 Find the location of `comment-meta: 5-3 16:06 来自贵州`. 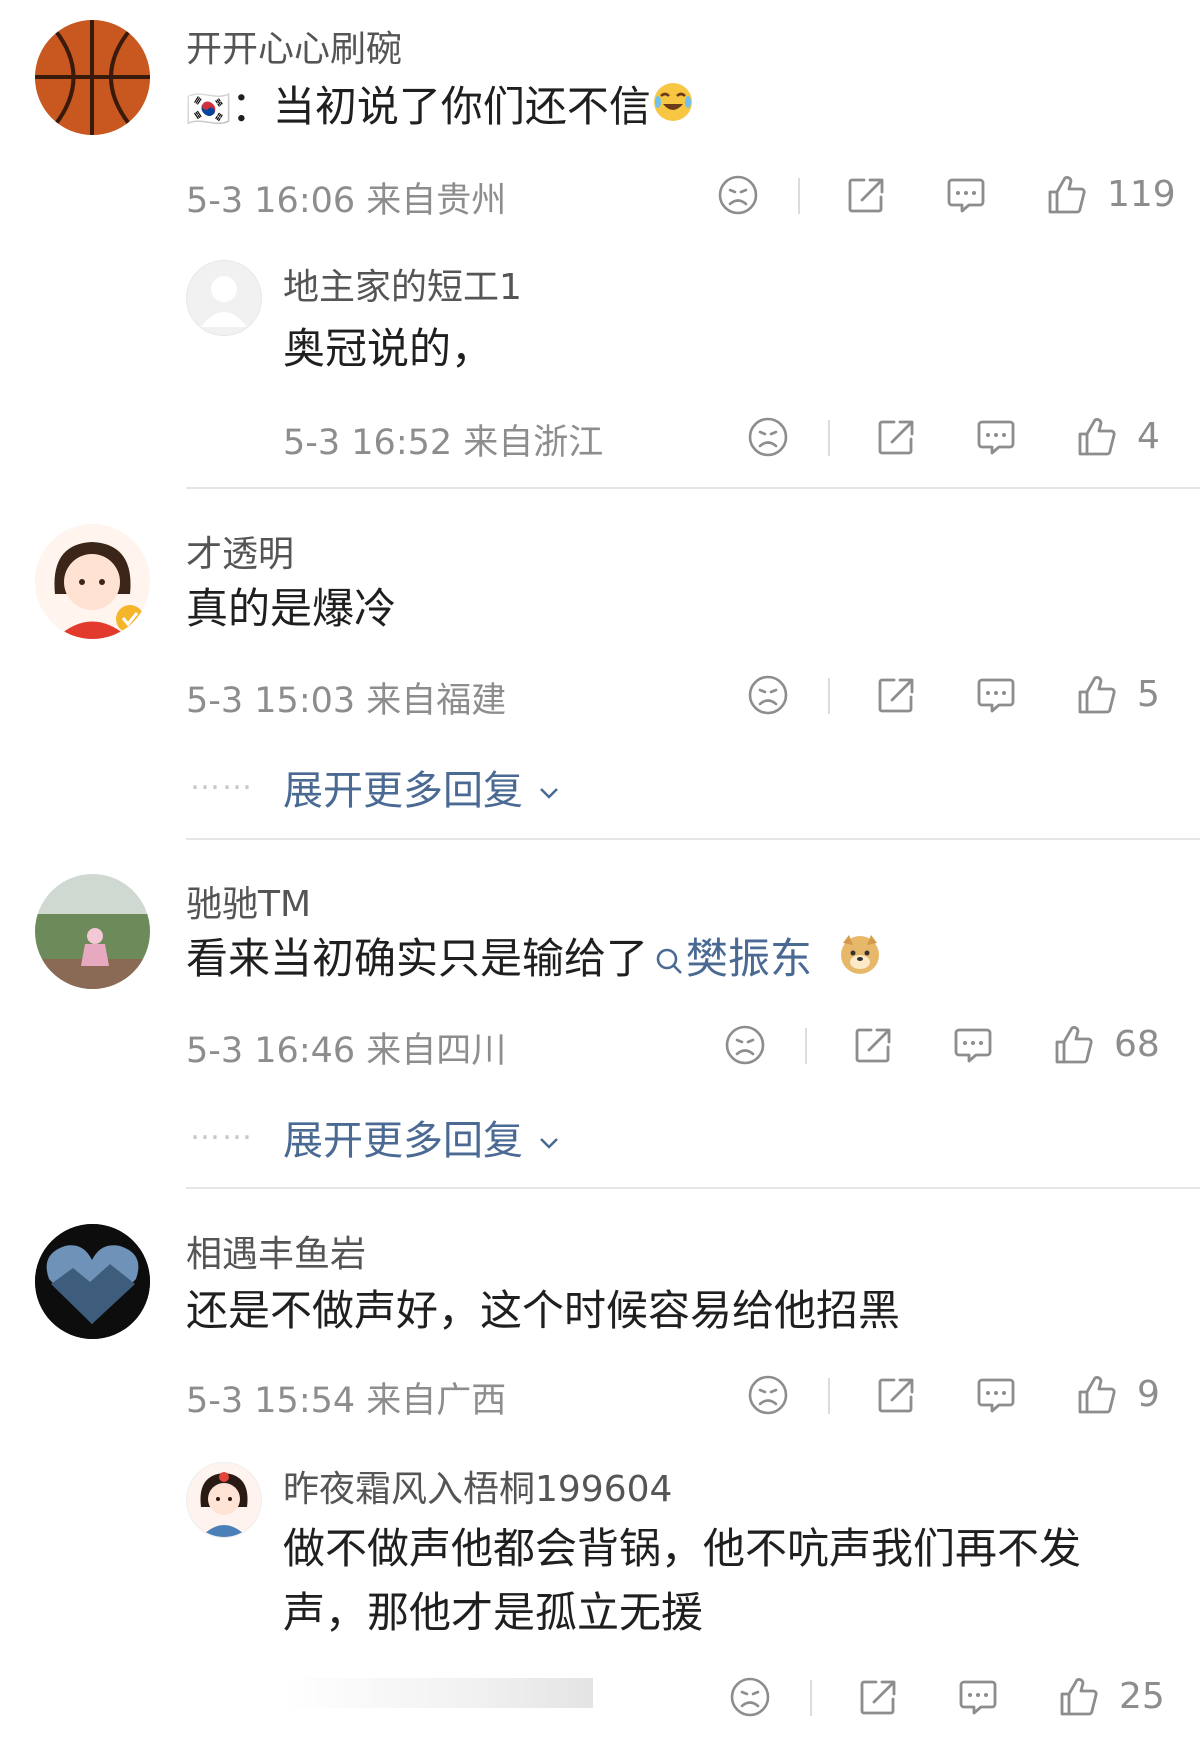

comment-meta: 5-3 16:06 来自贵州 is located at coordinates (346, 201).